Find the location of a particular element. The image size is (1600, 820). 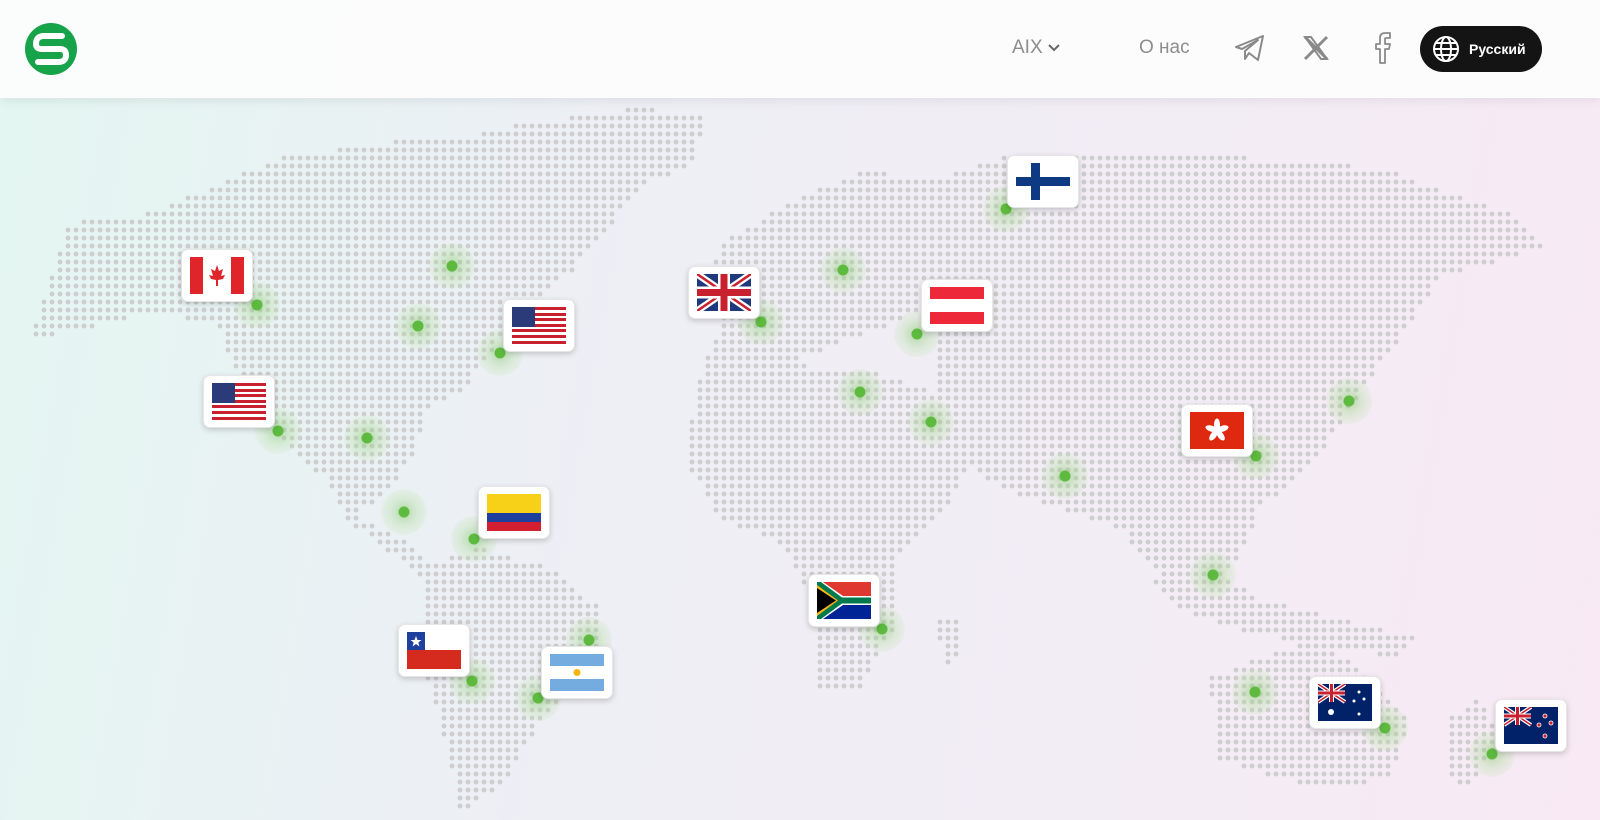

top-navbar: AIX О нас Русский is located at coordinates (800, 49).